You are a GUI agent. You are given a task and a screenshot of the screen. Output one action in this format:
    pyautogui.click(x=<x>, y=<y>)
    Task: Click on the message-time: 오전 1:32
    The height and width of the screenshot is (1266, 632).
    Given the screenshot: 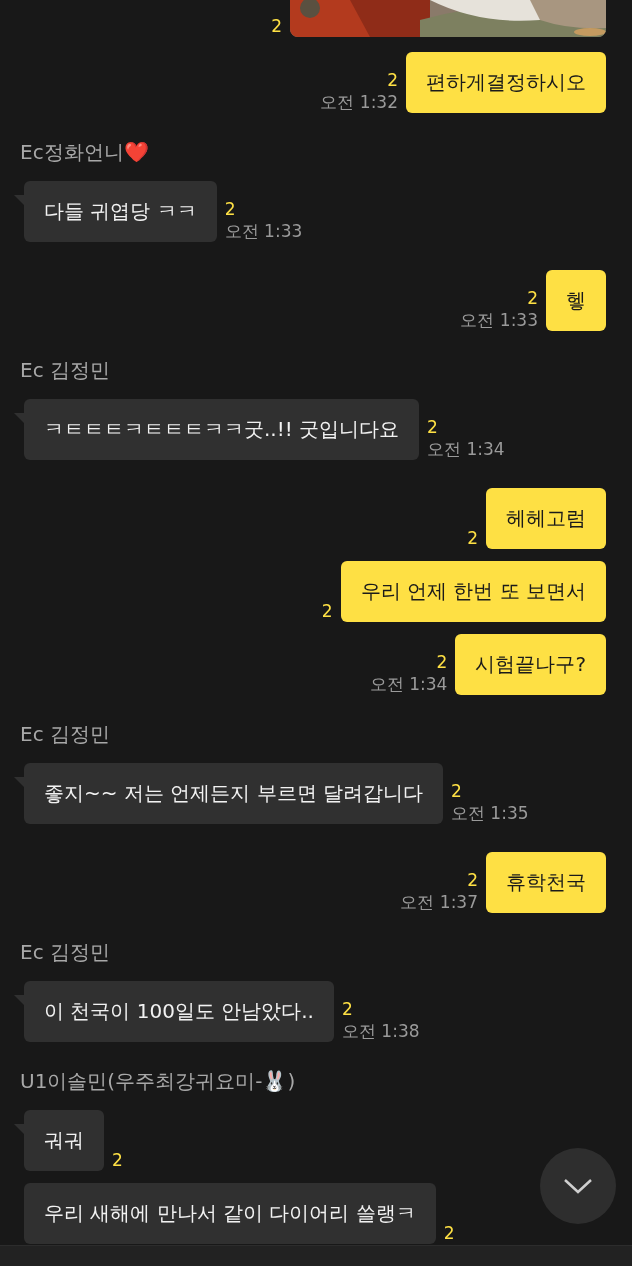 What is the action you would take?
    pyautogui.click(x=359, y=102)
    